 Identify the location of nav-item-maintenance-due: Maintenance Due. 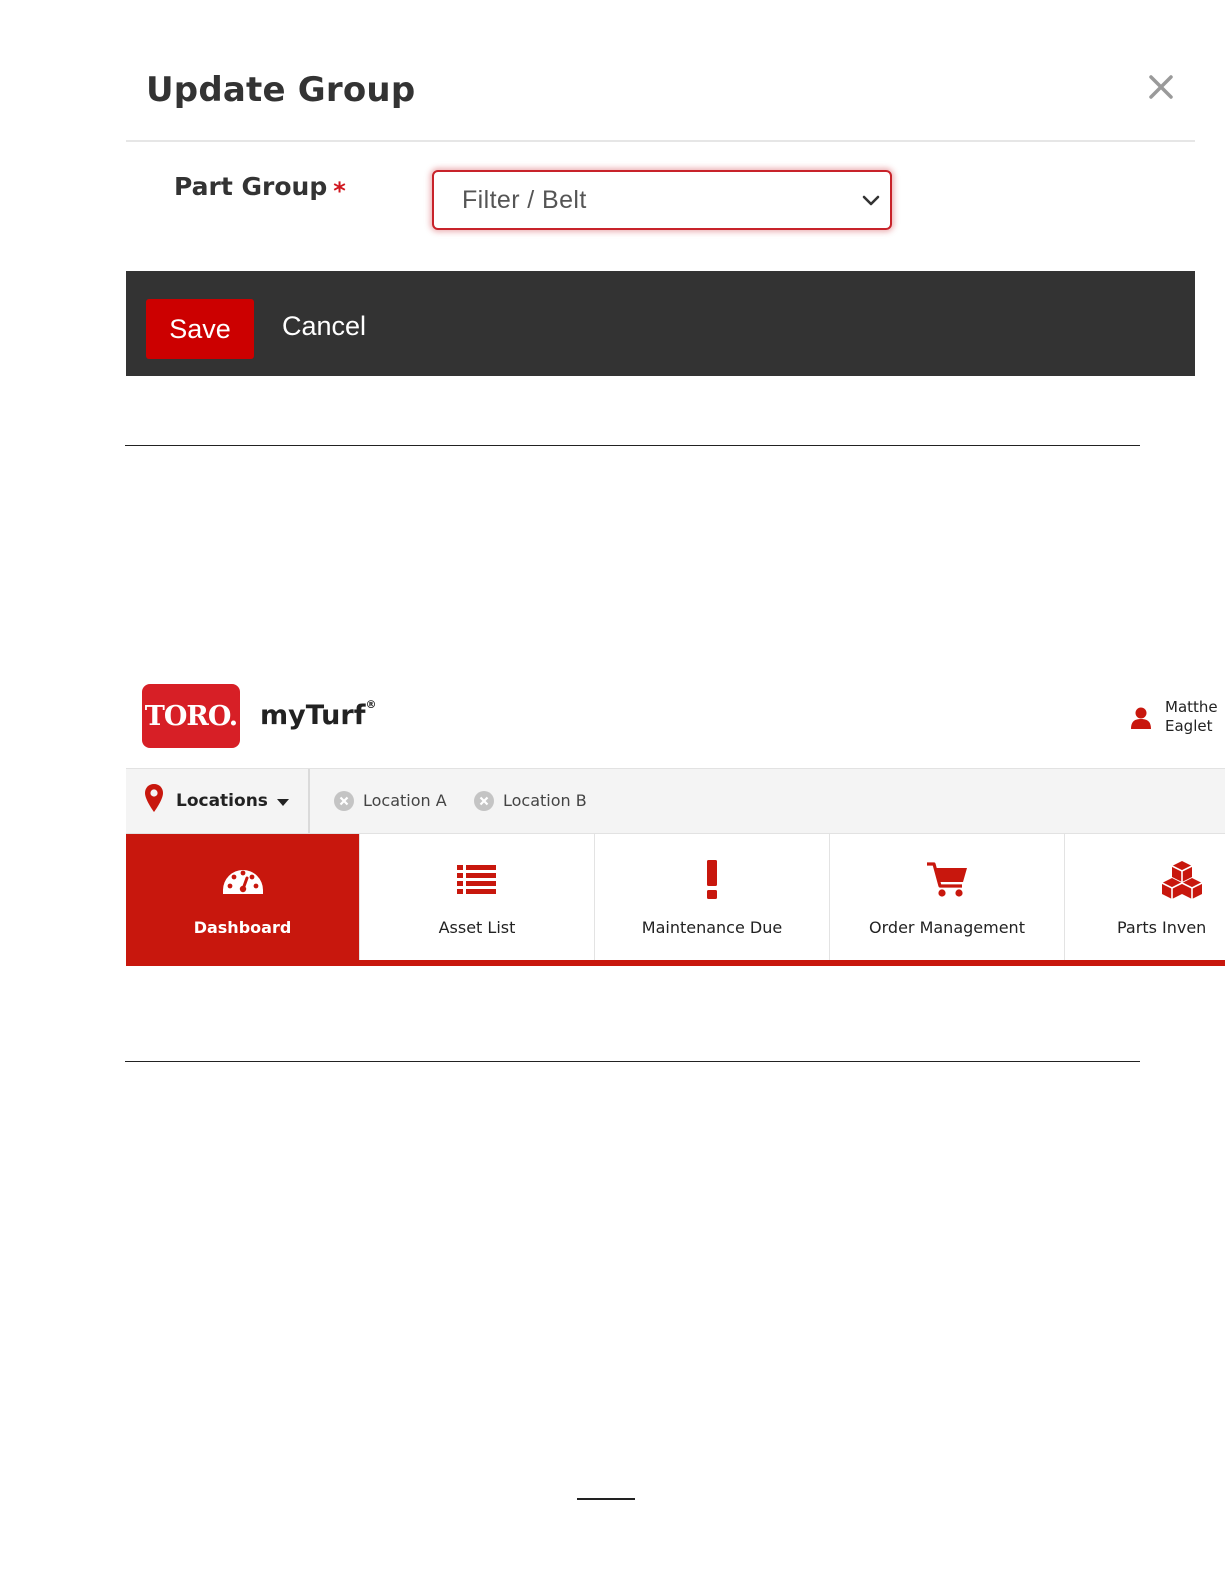
(712, 897).